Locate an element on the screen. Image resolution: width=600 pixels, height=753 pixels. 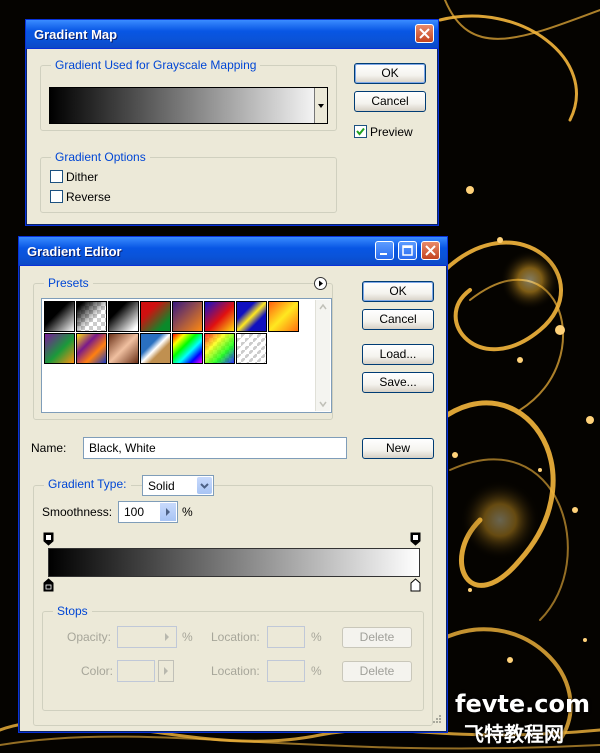
gradient-map-cancel-button: Cancel is located at coordinates (390, 101).